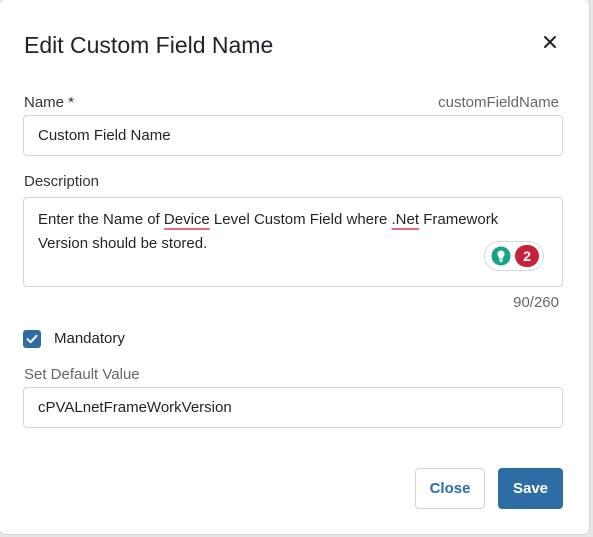 The image size is (593, 537). What do you see at coordinates (530, 488) in the screenshot?
I see `save-button: Save` at bounding box center [530, 488].